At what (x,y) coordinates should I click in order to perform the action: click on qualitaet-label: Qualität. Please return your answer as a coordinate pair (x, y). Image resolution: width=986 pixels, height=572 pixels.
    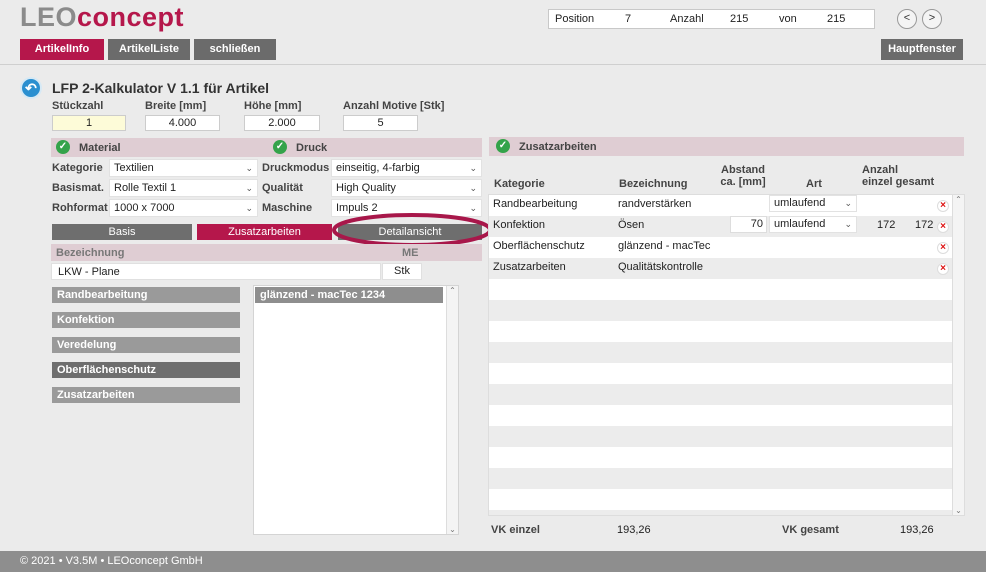
    Looking at the image, I should click on (282, 188).